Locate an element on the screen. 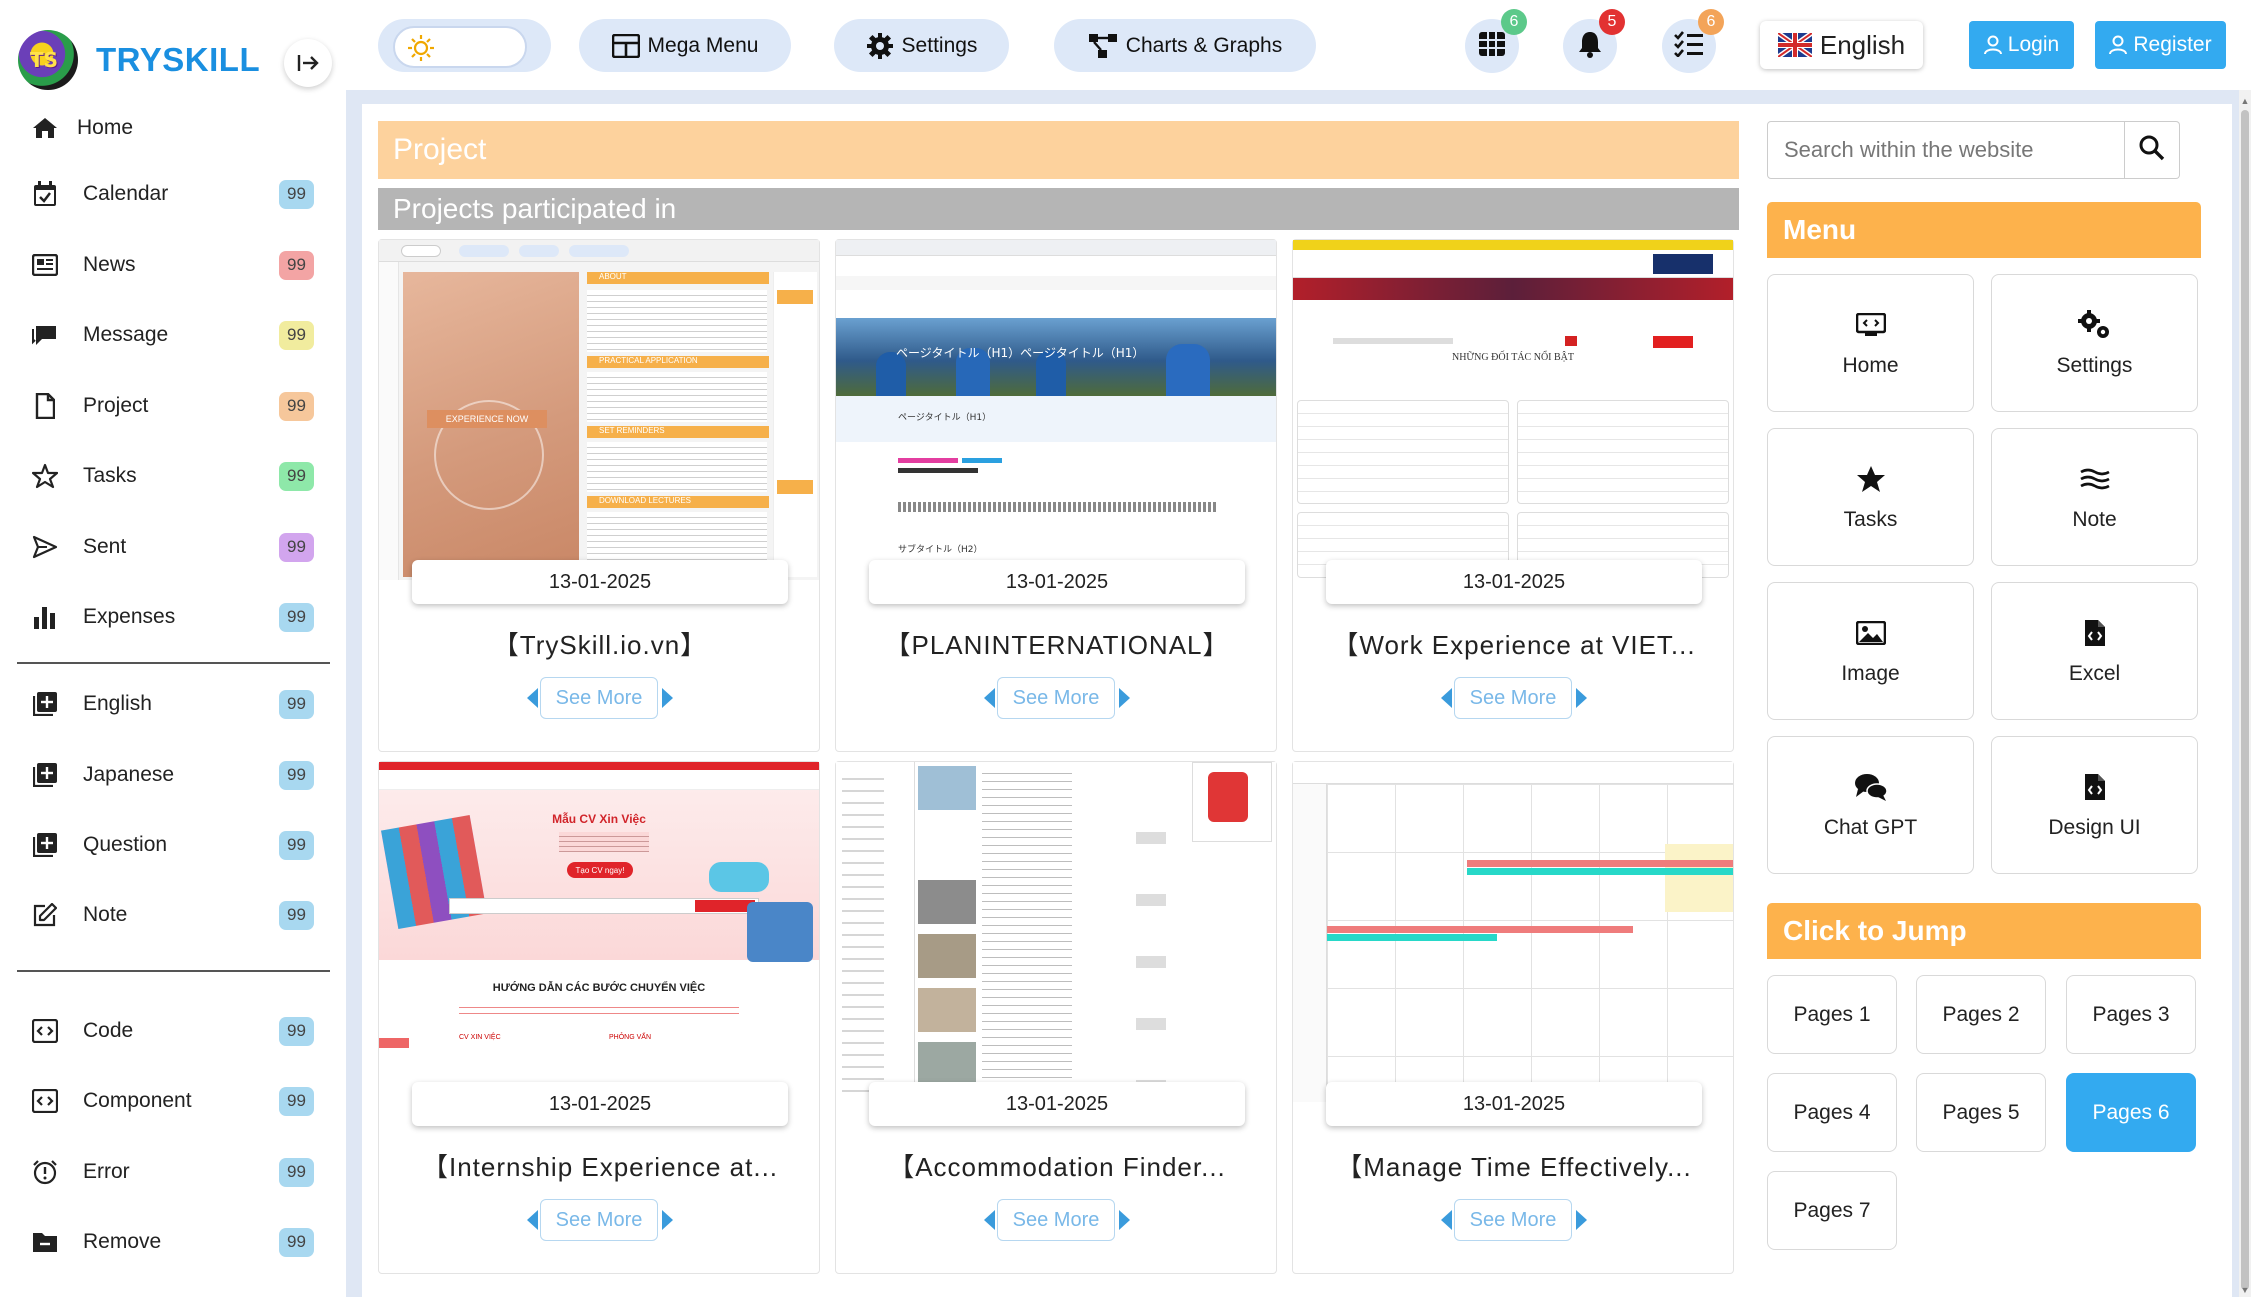 The width and height of the screenshot is (2251, 1297). scrollbar-thumb is located at coordinates (2245, 700).